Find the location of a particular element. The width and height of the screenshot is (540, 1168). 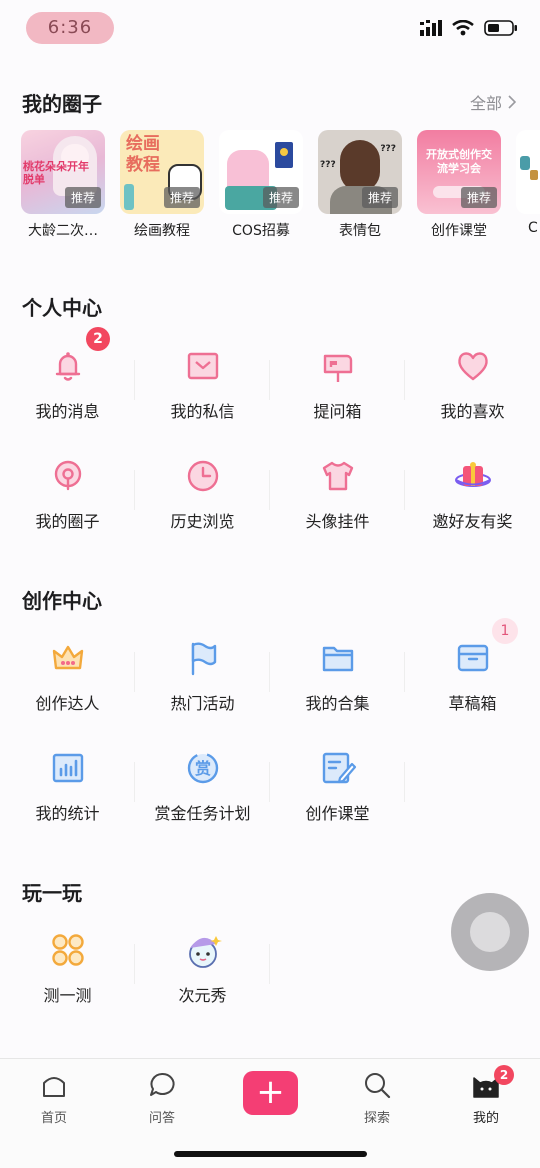

circle-art-text: 桃花朵朵开年脱单 is located at coordinates (56, 173).